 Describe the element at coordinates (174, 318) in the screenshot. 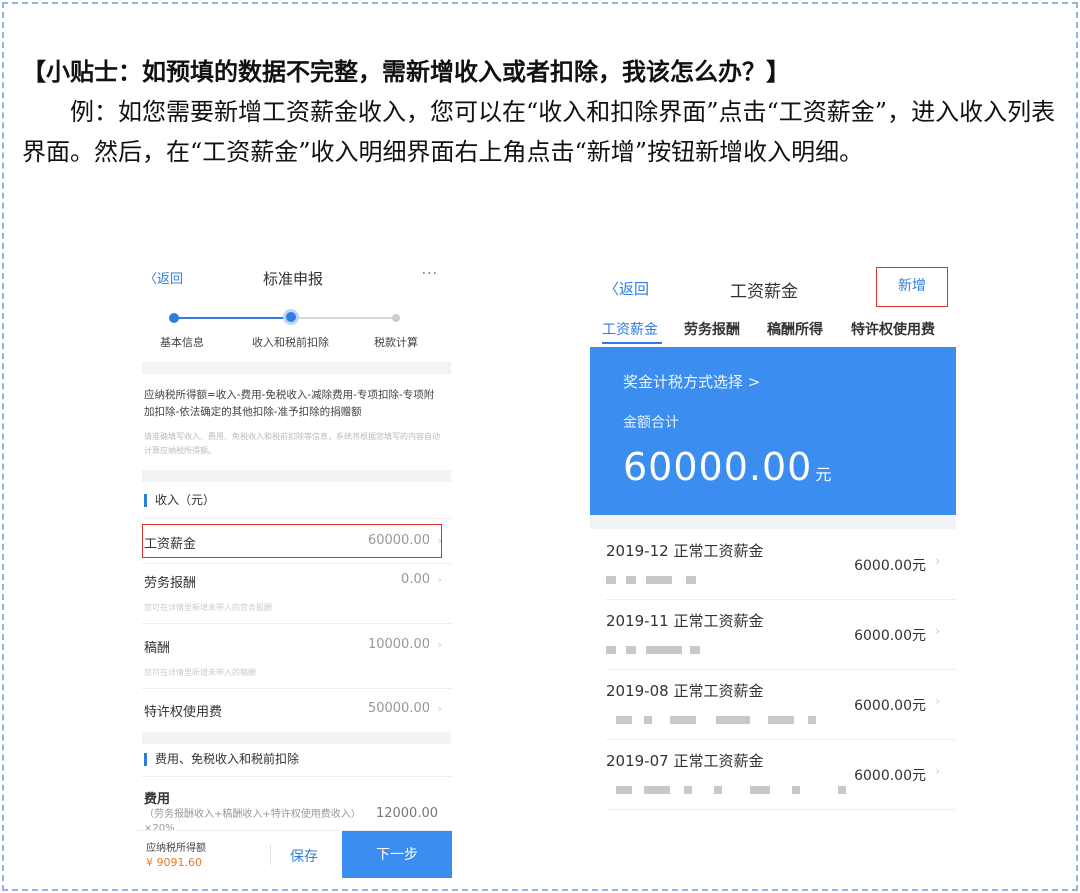

I see `step-dot-done` at that location.